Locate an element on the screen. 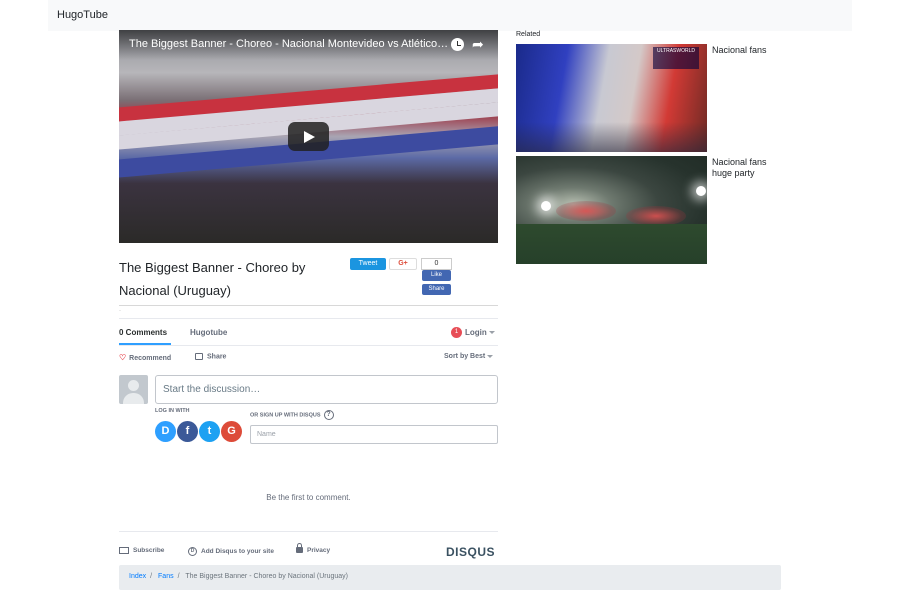  related-title: Nacional fans huge party is located at coordinates (749, 168).